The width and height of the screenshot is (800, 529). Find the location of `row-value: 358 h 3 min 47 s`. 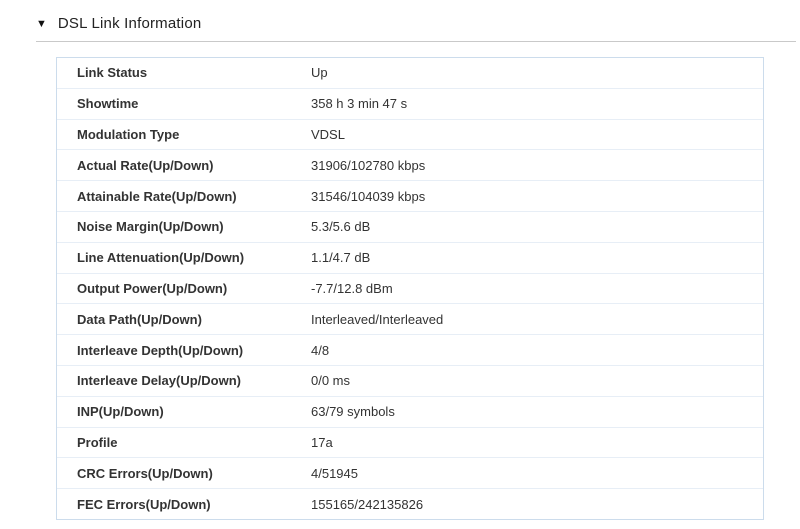

row-value: 358 h 3 min 47 s is located at coordinates (359, 104).